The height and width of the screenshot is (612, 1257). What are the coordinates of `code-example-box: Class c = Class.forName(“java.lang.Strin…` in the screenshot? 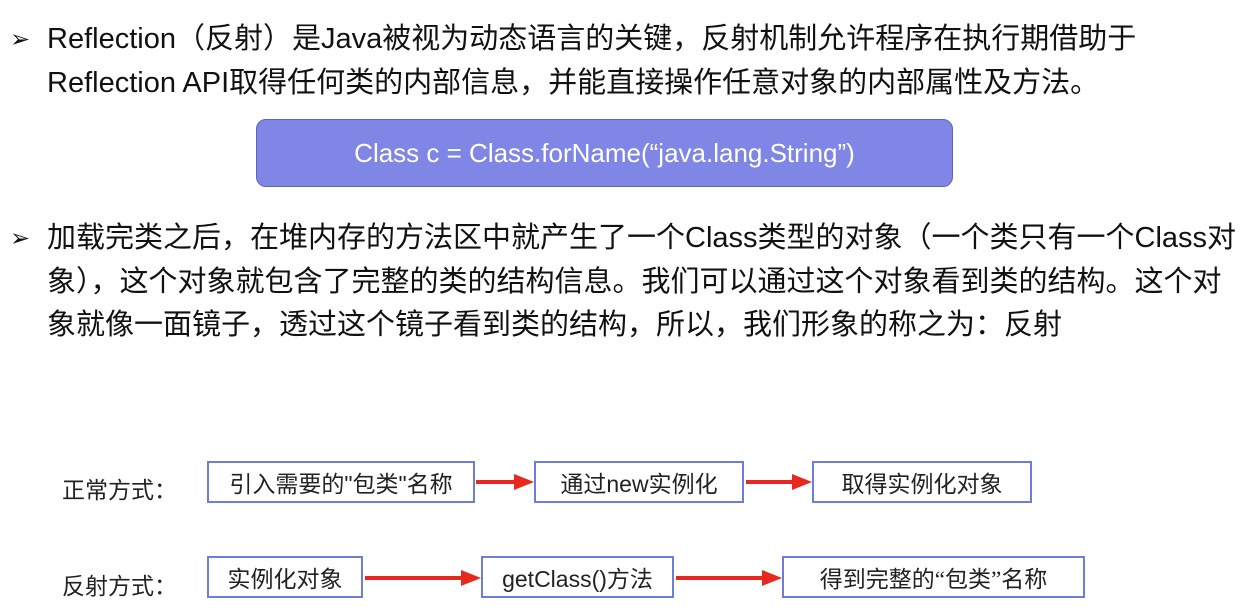 It's located at (604, 153).